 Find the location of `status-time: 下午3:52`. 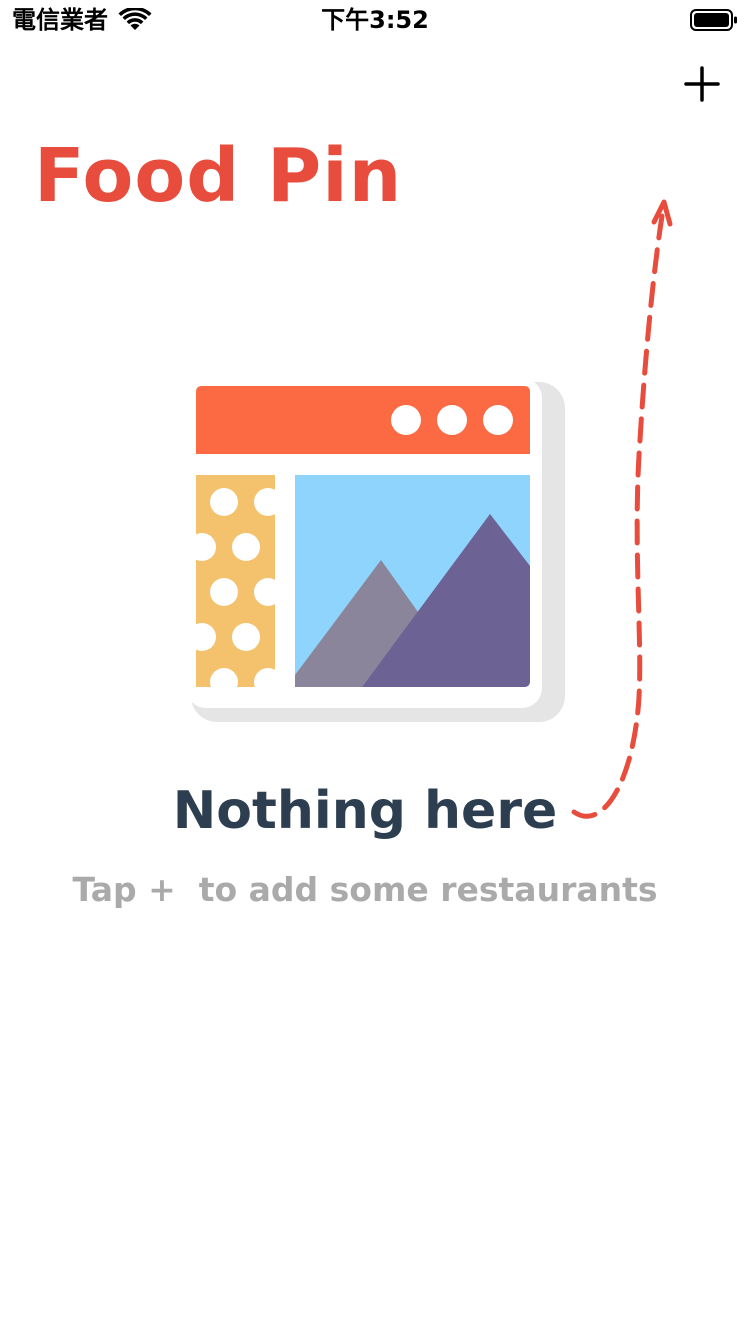

status-time: 下午3:52 is located at coordinates (375, 20).